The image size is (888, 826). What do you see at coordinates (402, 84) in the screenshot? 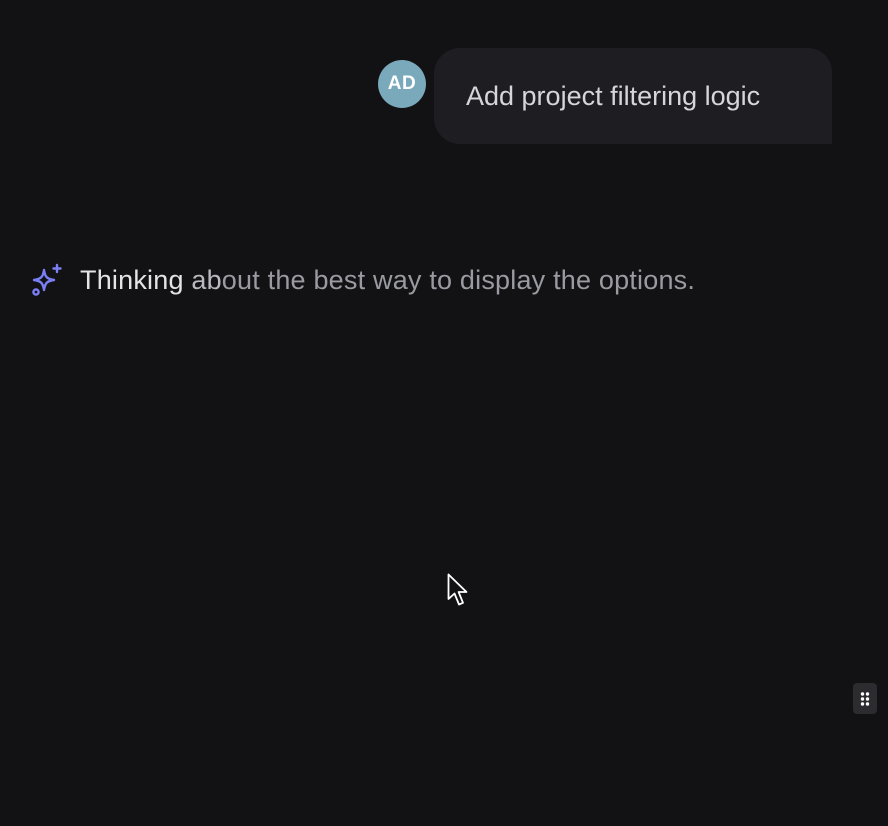
I see `avatar: AD` at bounding box center [402, 84].